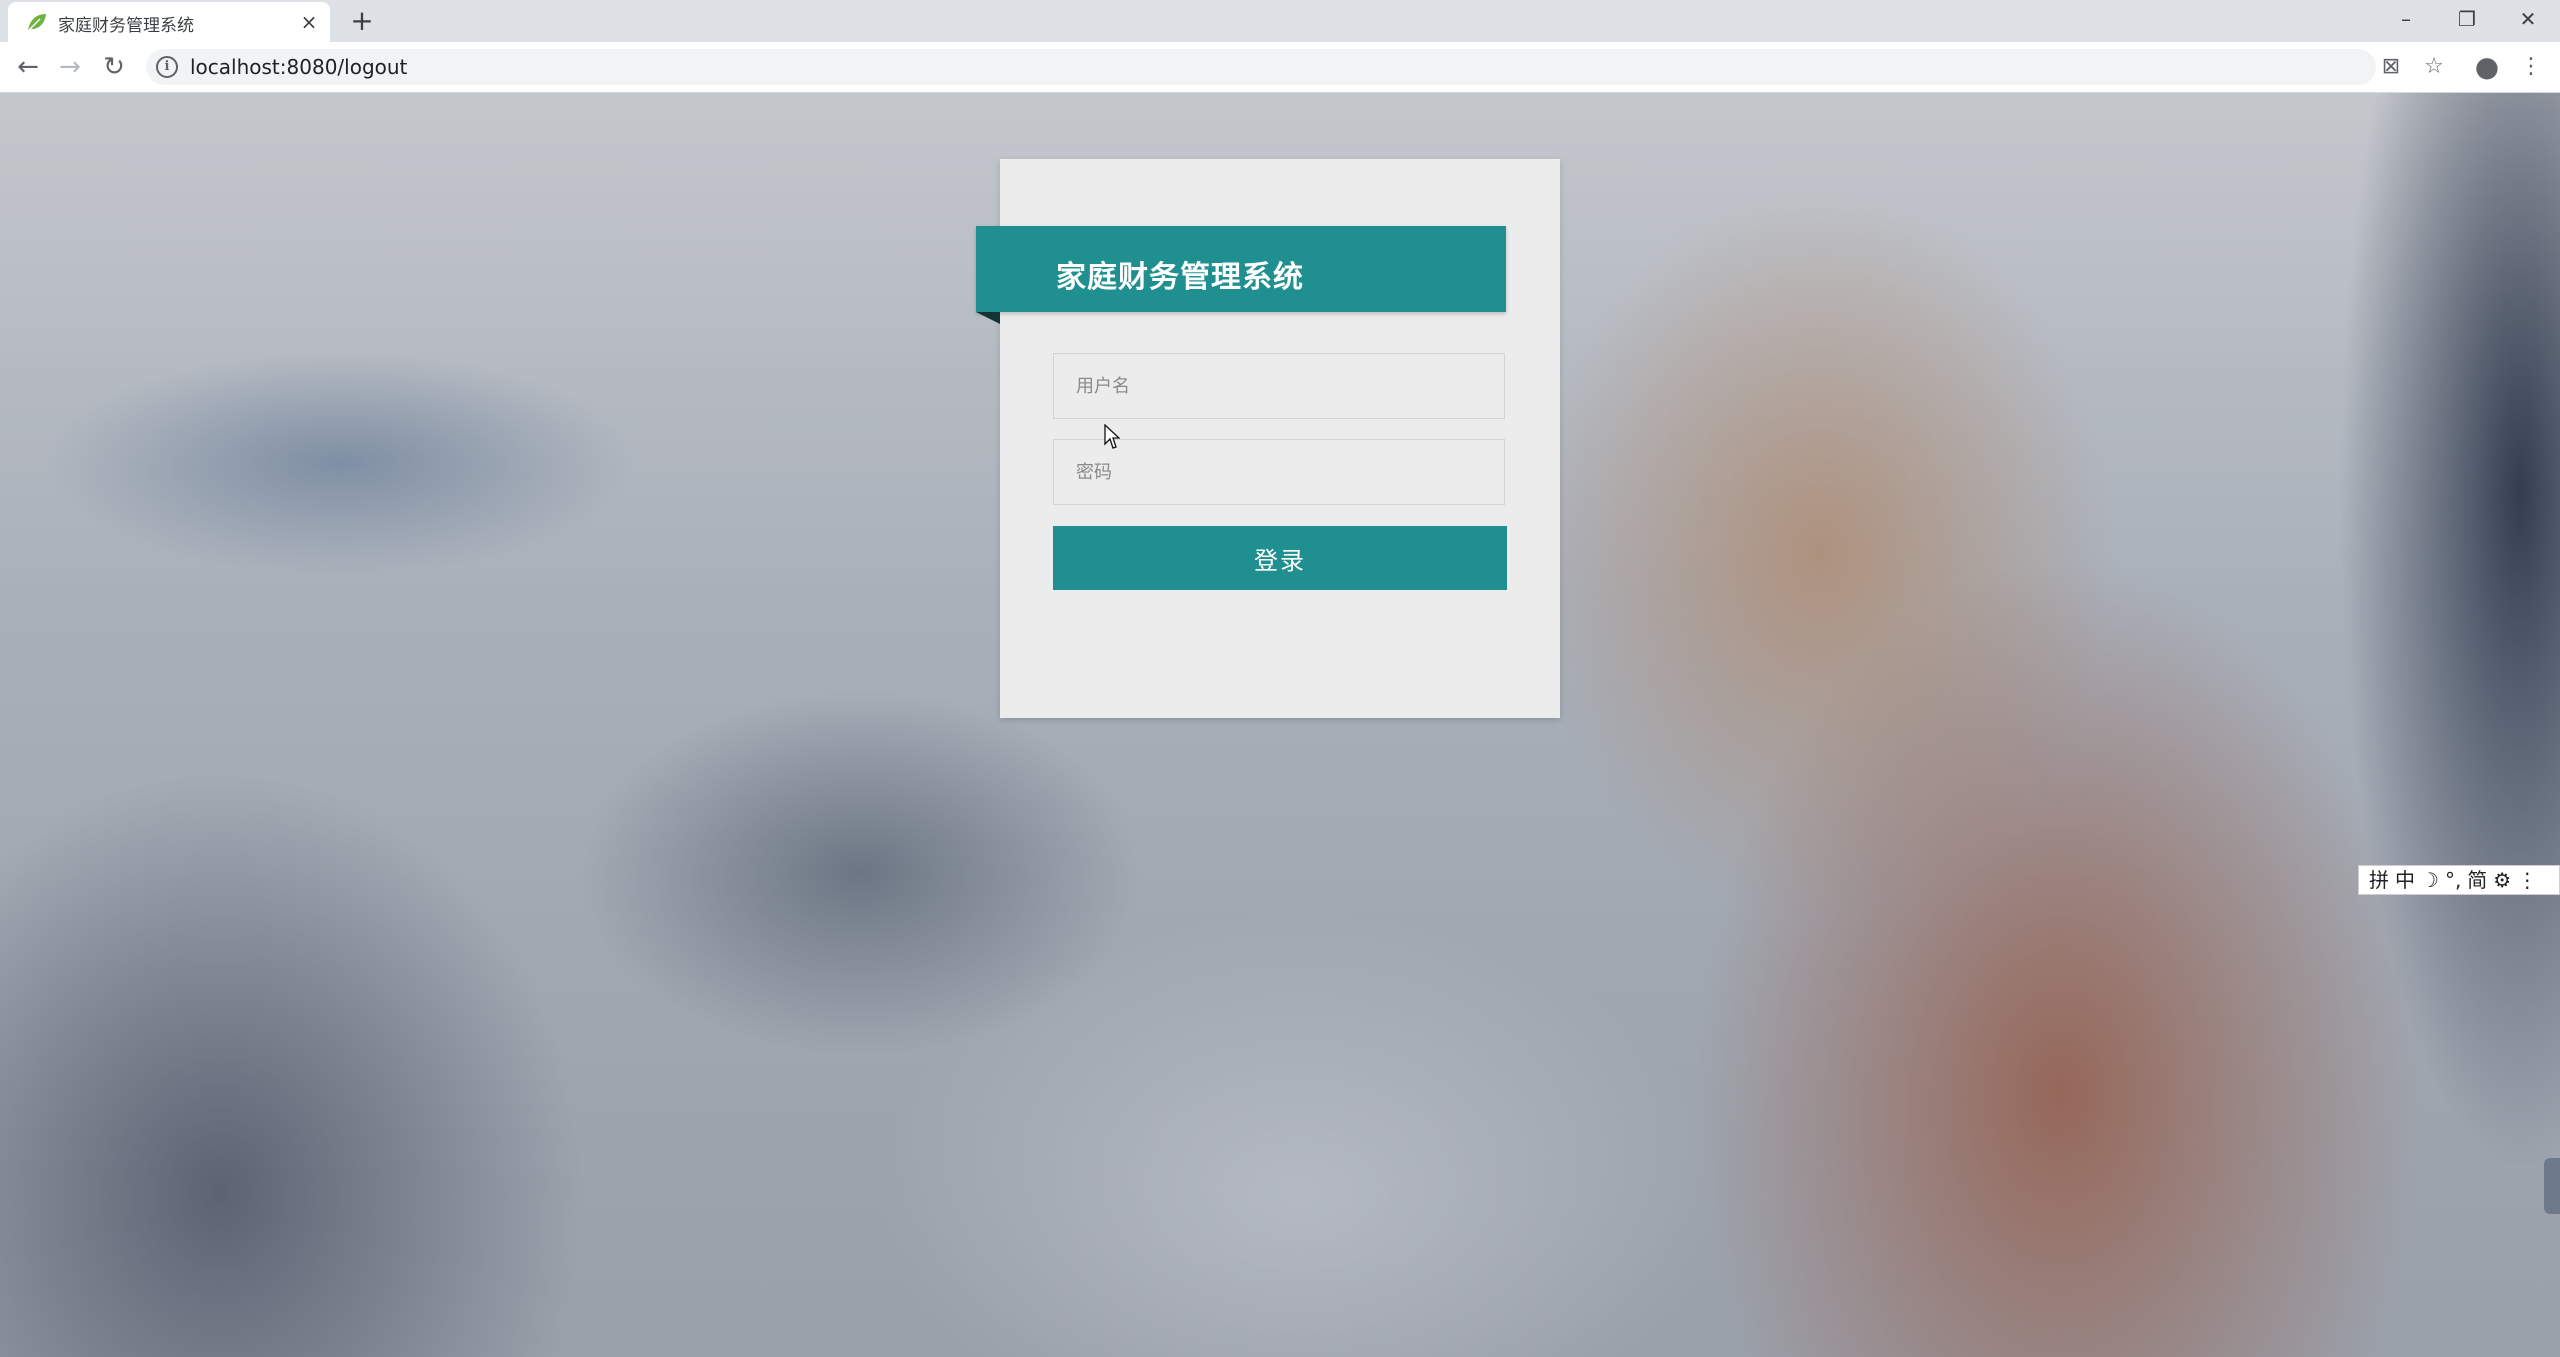 This screenshot has width=2560, height=1357. I want to click on reload-button: ↻, so click(114, 67).